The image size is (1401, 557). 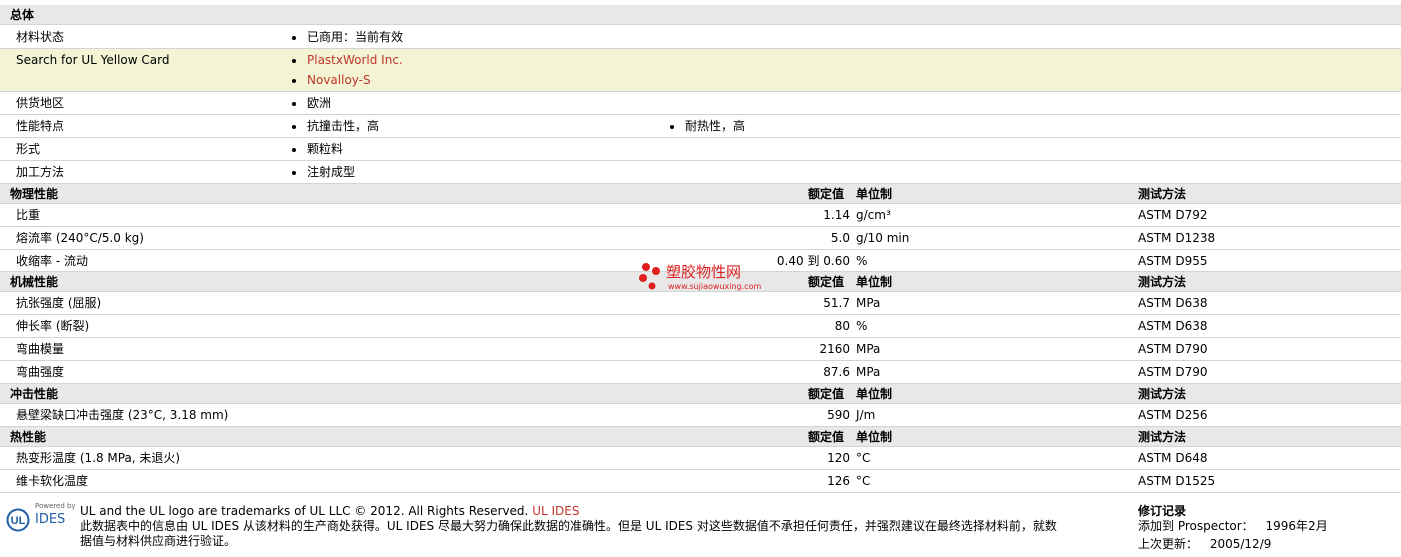 What do you see at coordinates (1173, 372) in the screenshot?
I see `property-test: ASTM D790` at bounding box center [1173, 372].